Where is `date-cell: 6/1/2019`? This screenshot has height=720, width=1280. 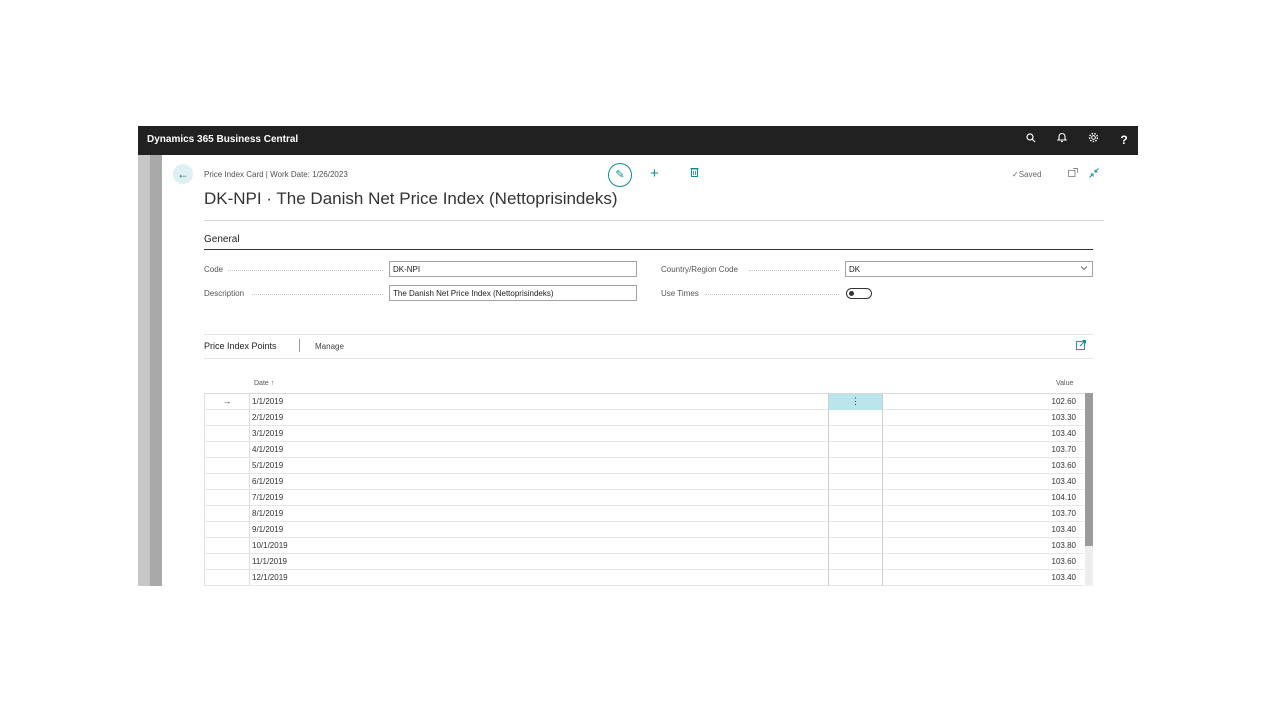
date-cell: 6/1/2019 is located at coordinates (267, 482).